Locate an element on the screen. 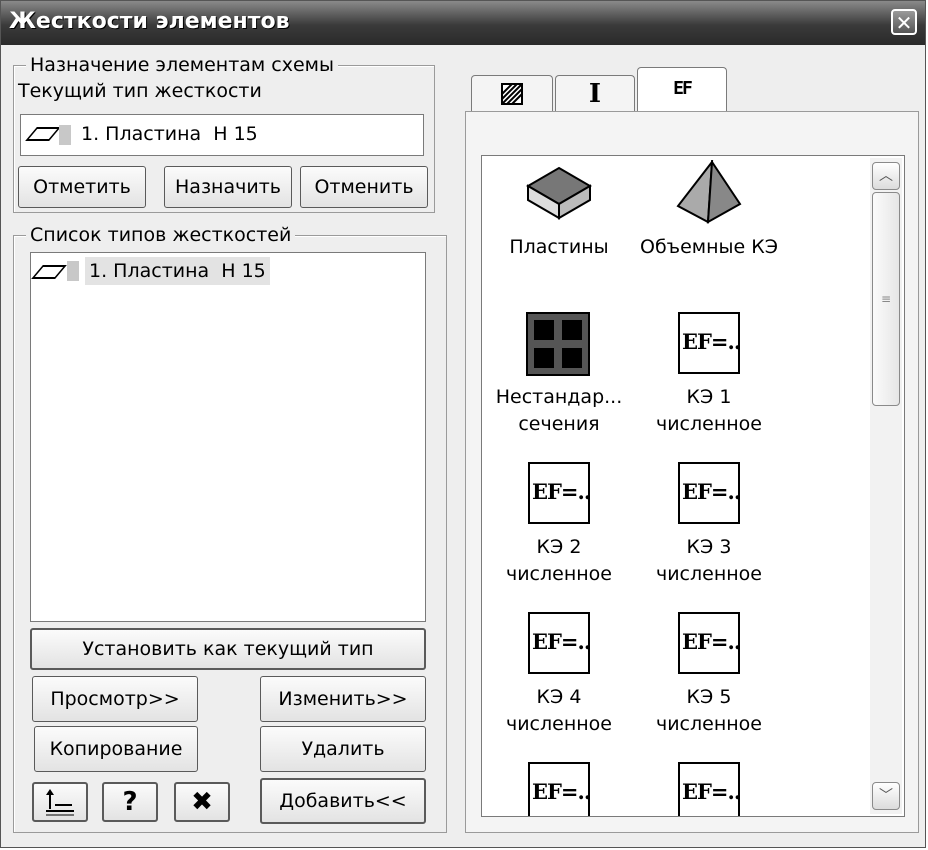 Image resolution: width=928 pixels, height=850 pixels. help-icon: ? is located at coordinates (130, 802).